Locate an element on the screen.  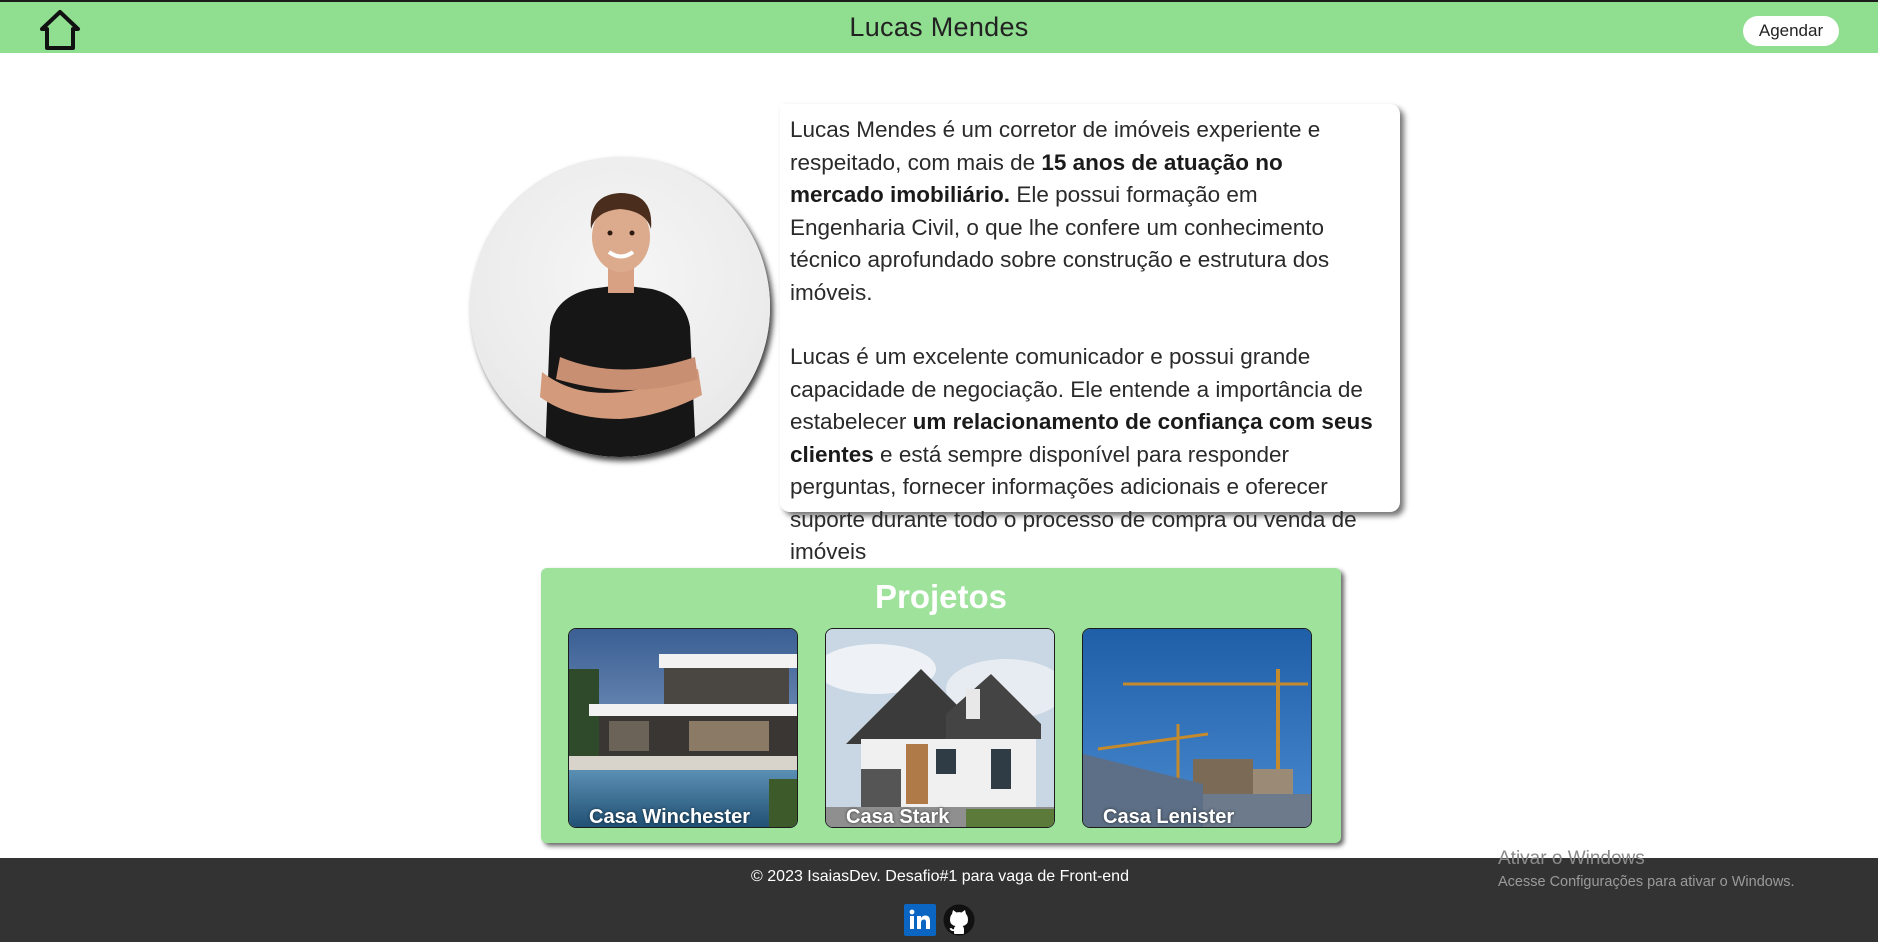
top-navbar: Lucas Mendes Agendar is located at coordinates (939, 26).